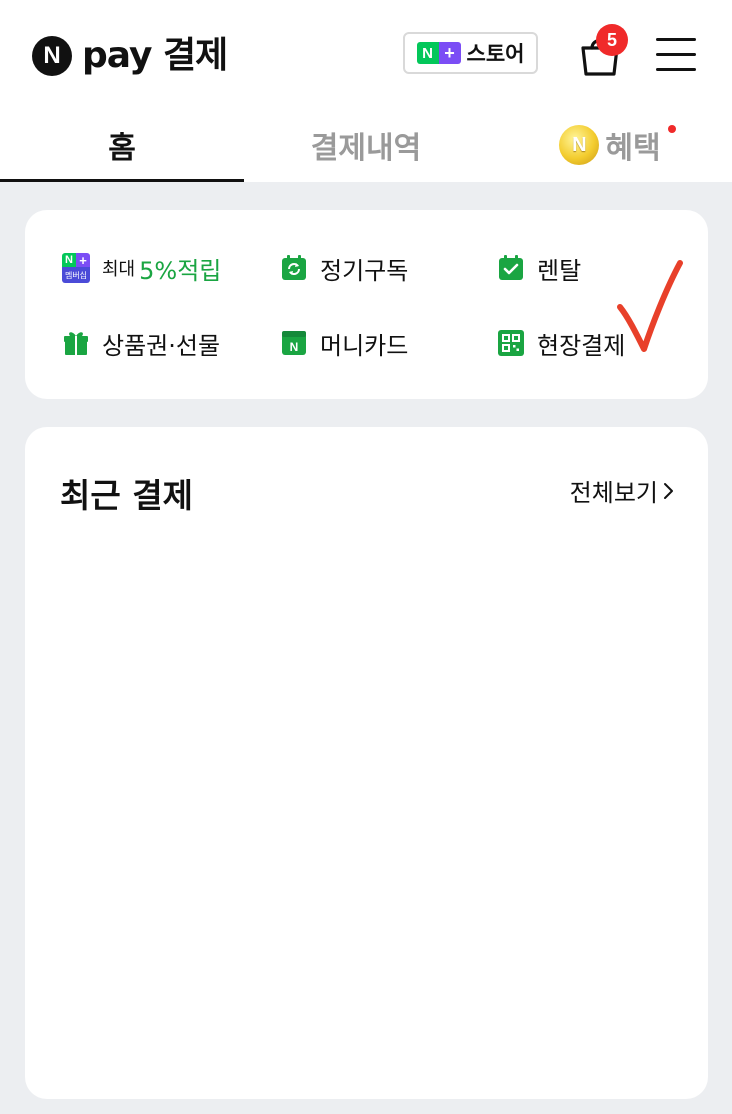  What do you see at coordinates (511, 268) in the screenshot?
I see `calendar-check-icon` at bounding box center [511, 268].